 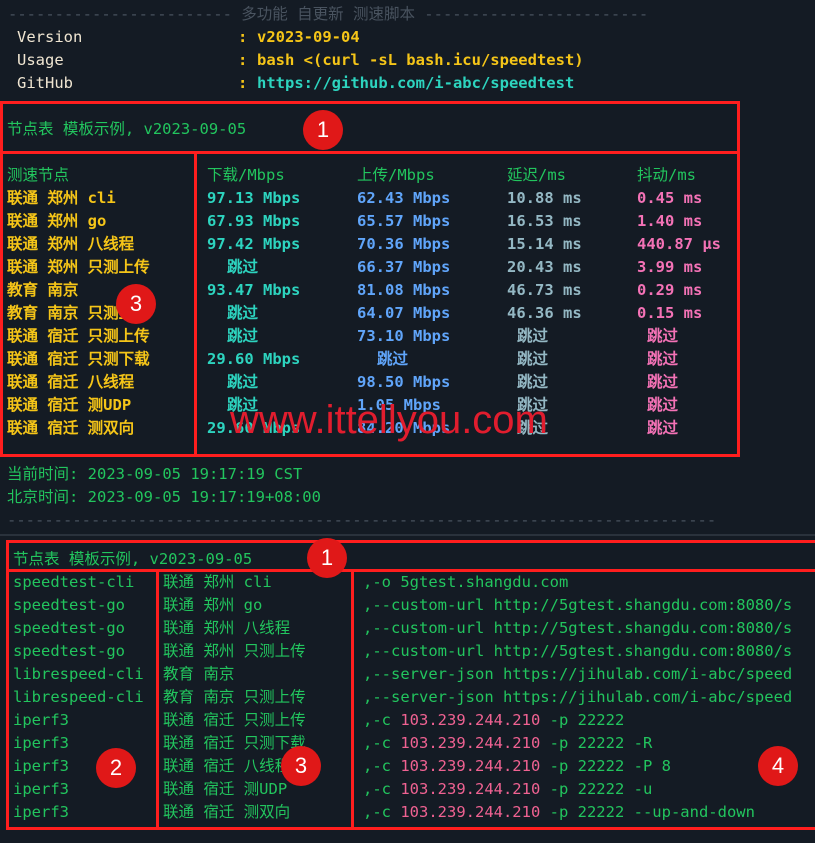 I want to click on local-time: 当前时间: 2023-09-05 19:17:19 CST, so click(x=155, y=474).